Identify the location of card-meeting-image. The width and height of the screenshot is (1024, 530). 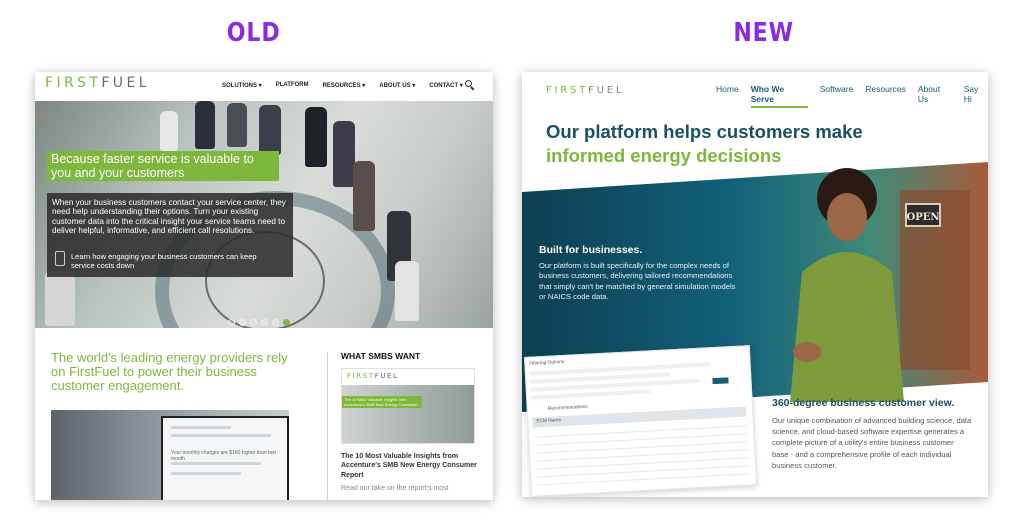
(408, 414).